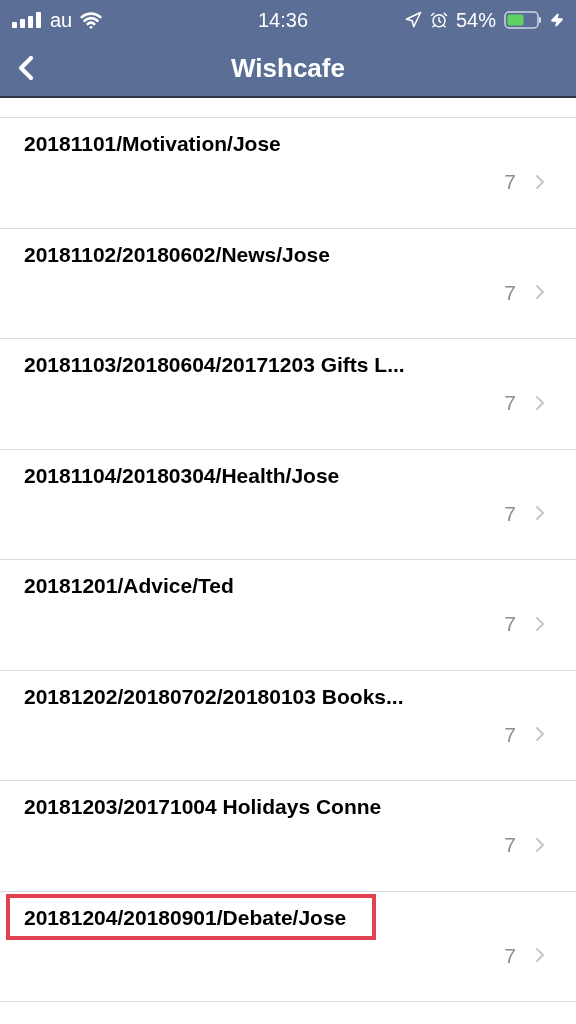 Image resolution: width=576 pixels, height=1024 pixels. What do you see at coordinates (129, 586) in the screenshot?
I see `item-title: 20181201/Advice/Ted` at bounding box center [129, 586].